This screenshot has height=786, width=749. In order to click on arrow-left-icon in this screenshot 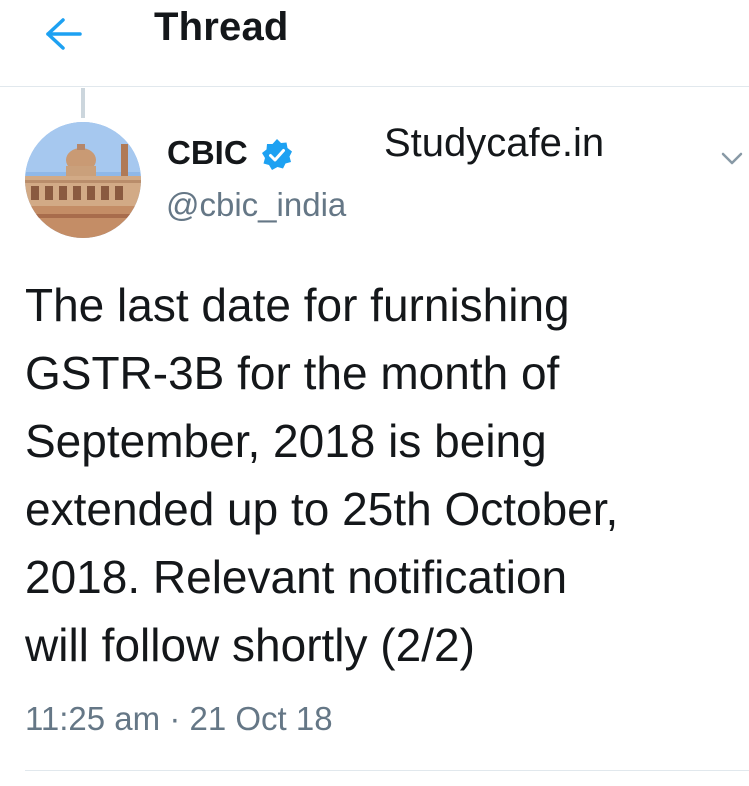, I will do `click(64, 34)`.